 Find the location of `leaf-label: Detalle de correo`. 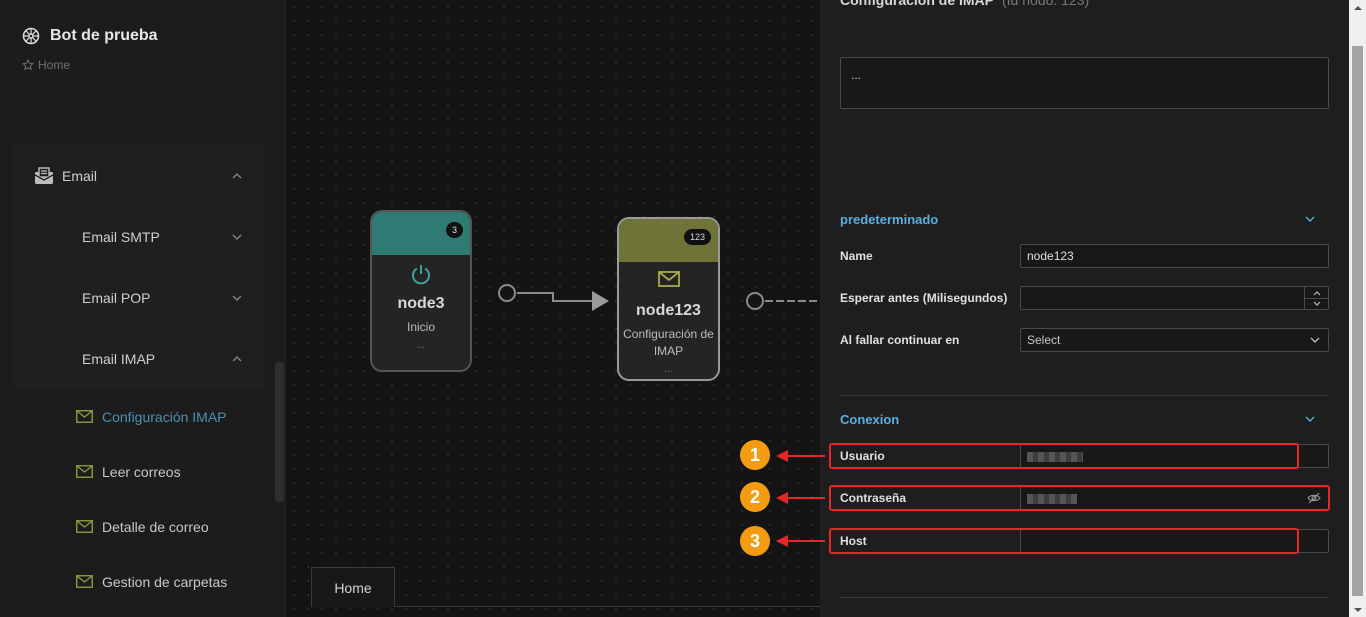

leaf-label: Detalle de correo is located at coordinates (155, 526).